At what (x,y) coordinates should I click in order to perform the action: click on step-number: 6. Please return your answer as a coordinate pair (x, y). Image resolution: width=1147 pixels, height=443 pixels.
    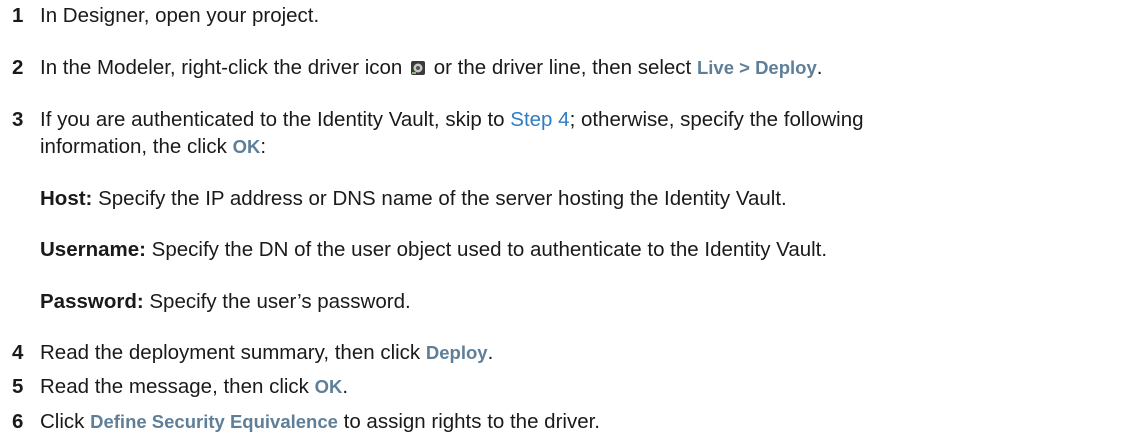
    Looking at the image, I should click on (18, 421).